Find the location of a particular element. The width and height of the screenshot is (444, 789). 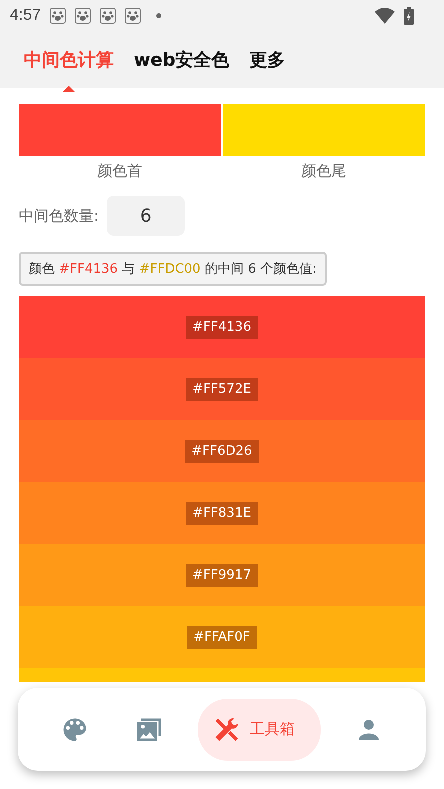

dot-icon is located at coordinates (159, 16).